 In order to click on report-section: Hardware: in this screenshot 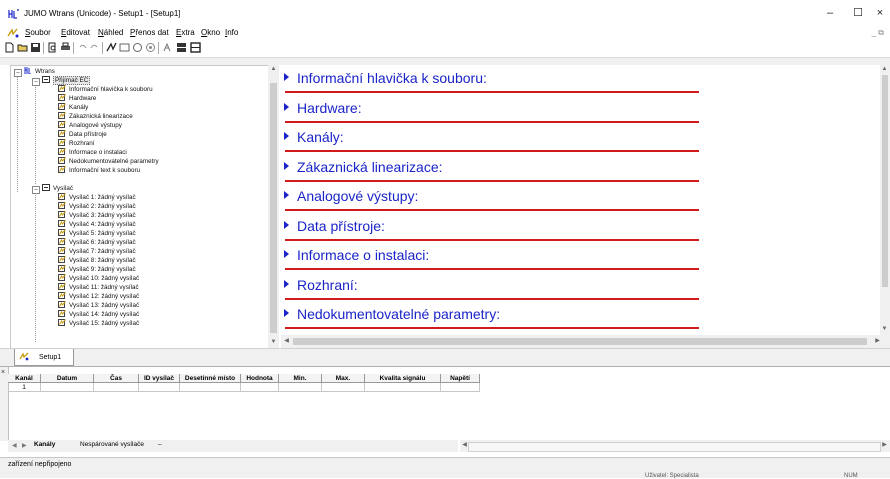, I will do `click(496, 112)`.